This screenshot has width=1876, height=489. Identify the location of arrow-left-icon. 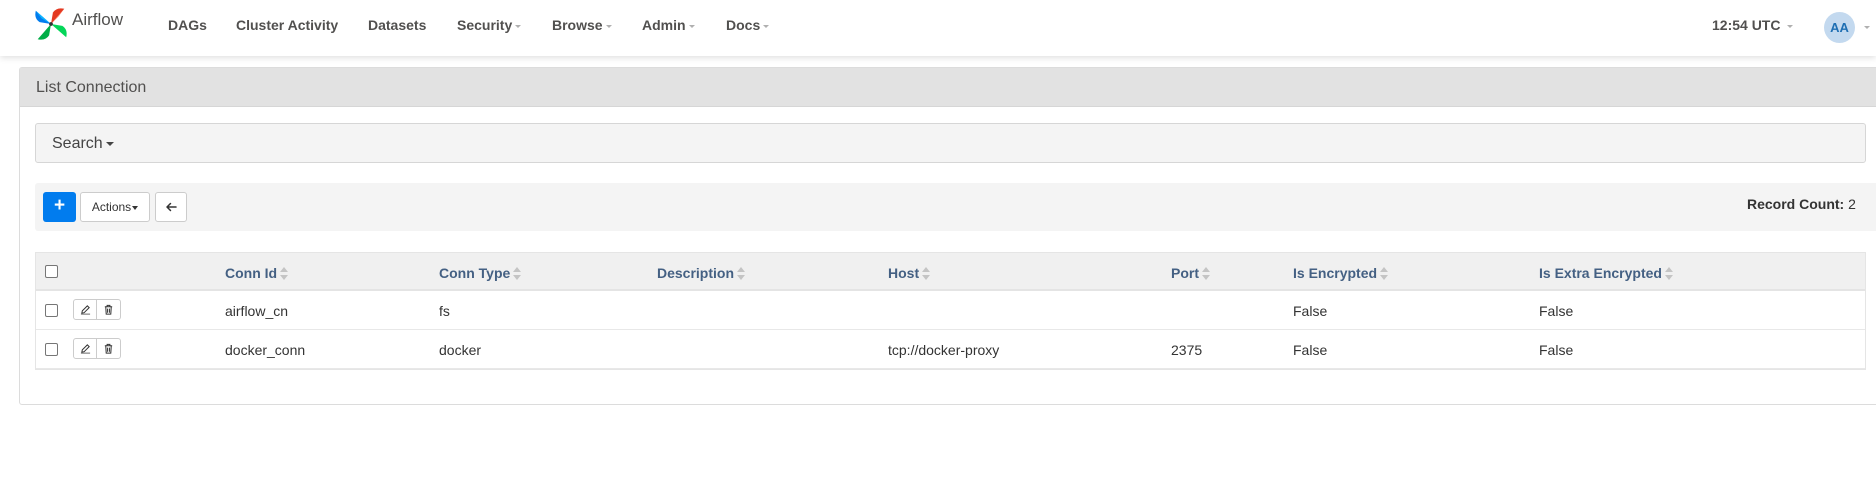
(171, 207).